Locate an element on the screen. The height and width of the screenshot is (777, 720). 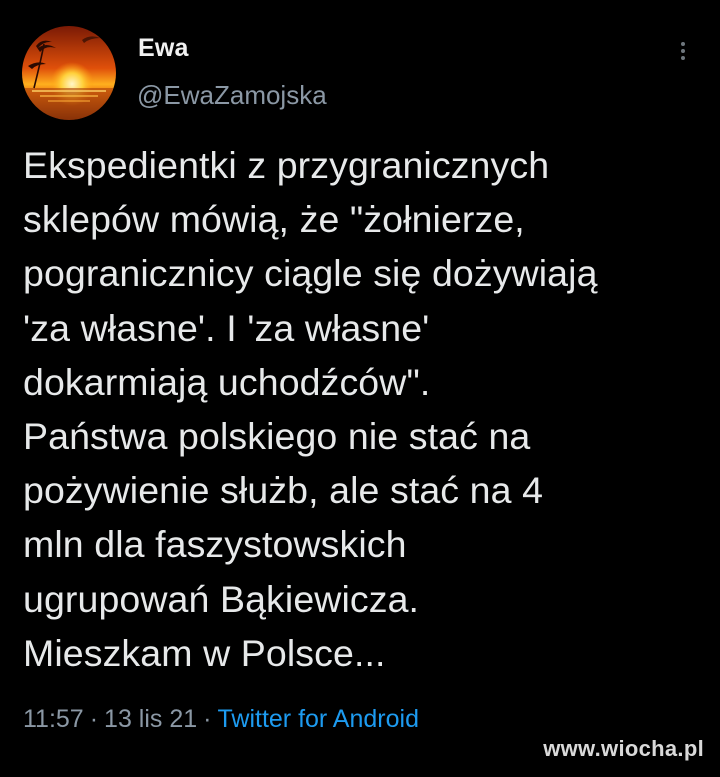
tweet-text-line: Ekspedientki z przygranicznych is located at coordinates (286, 165).